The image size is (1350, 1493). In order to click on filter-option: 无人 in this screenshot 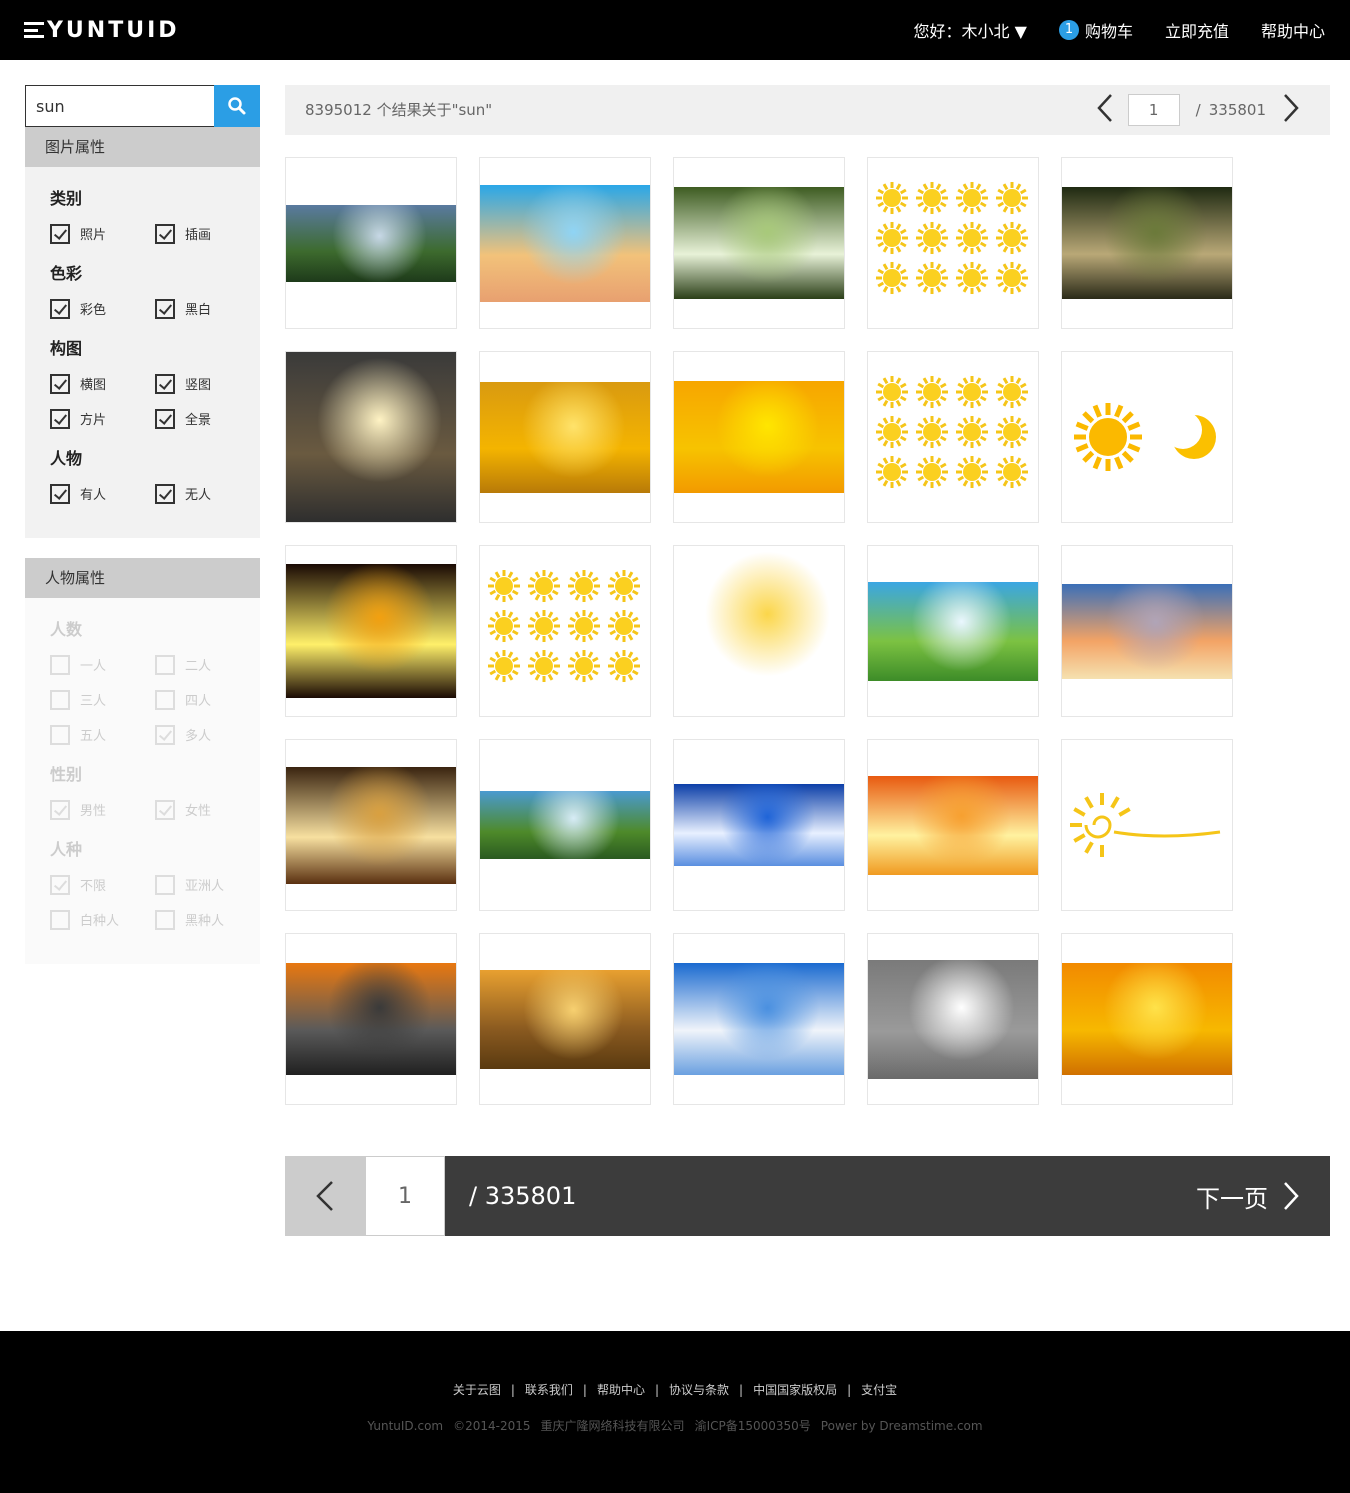, I will do `click(207, 493)`.